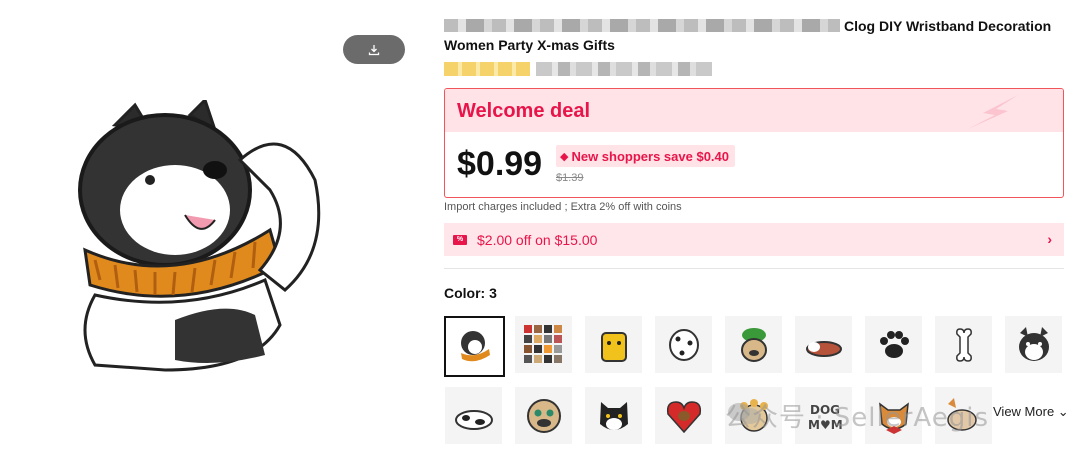 This screenshot has height=459, width=1080. What do you see at coordinates (537, 239) in the screenshot?
I see `coupon-text: $2.00 off on $15.00` at bounding box center [537, 239].